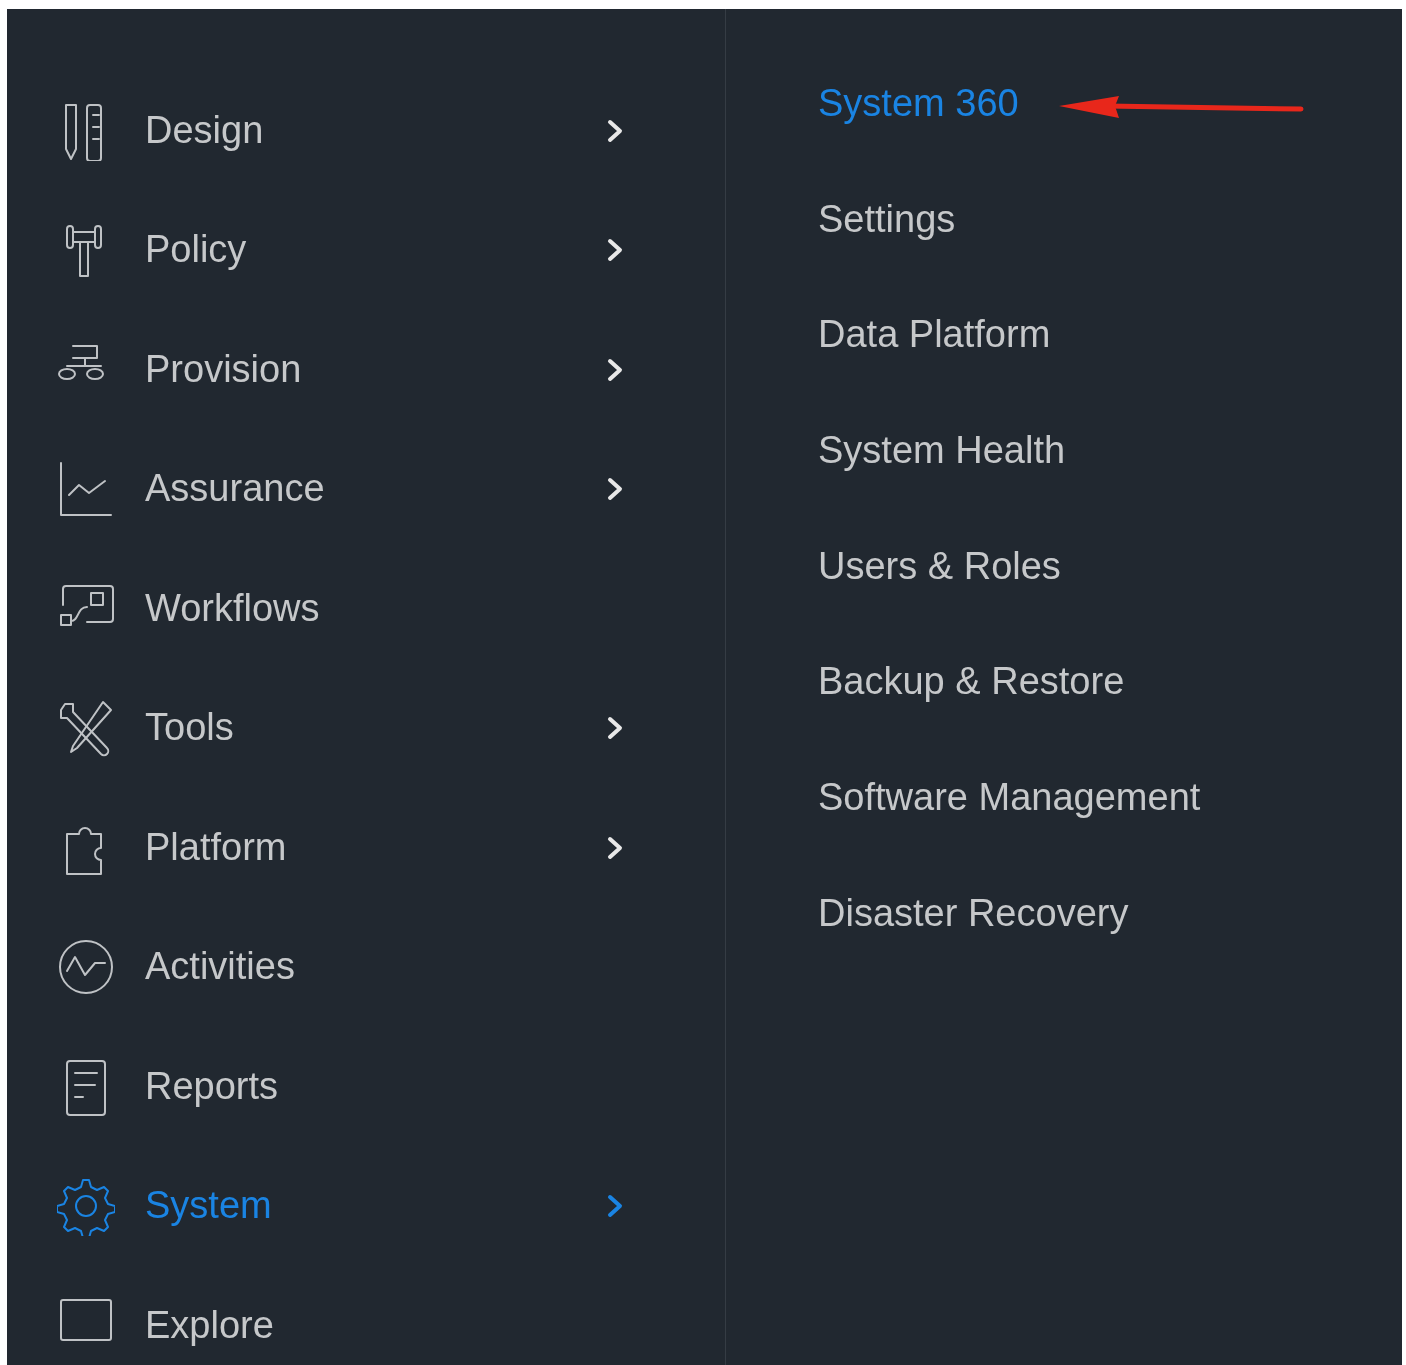 The image size is (1406, 1365). Describe the element at coordinates (235, 489) in the screenshot. I see `menu-item: Assurance` at that location.